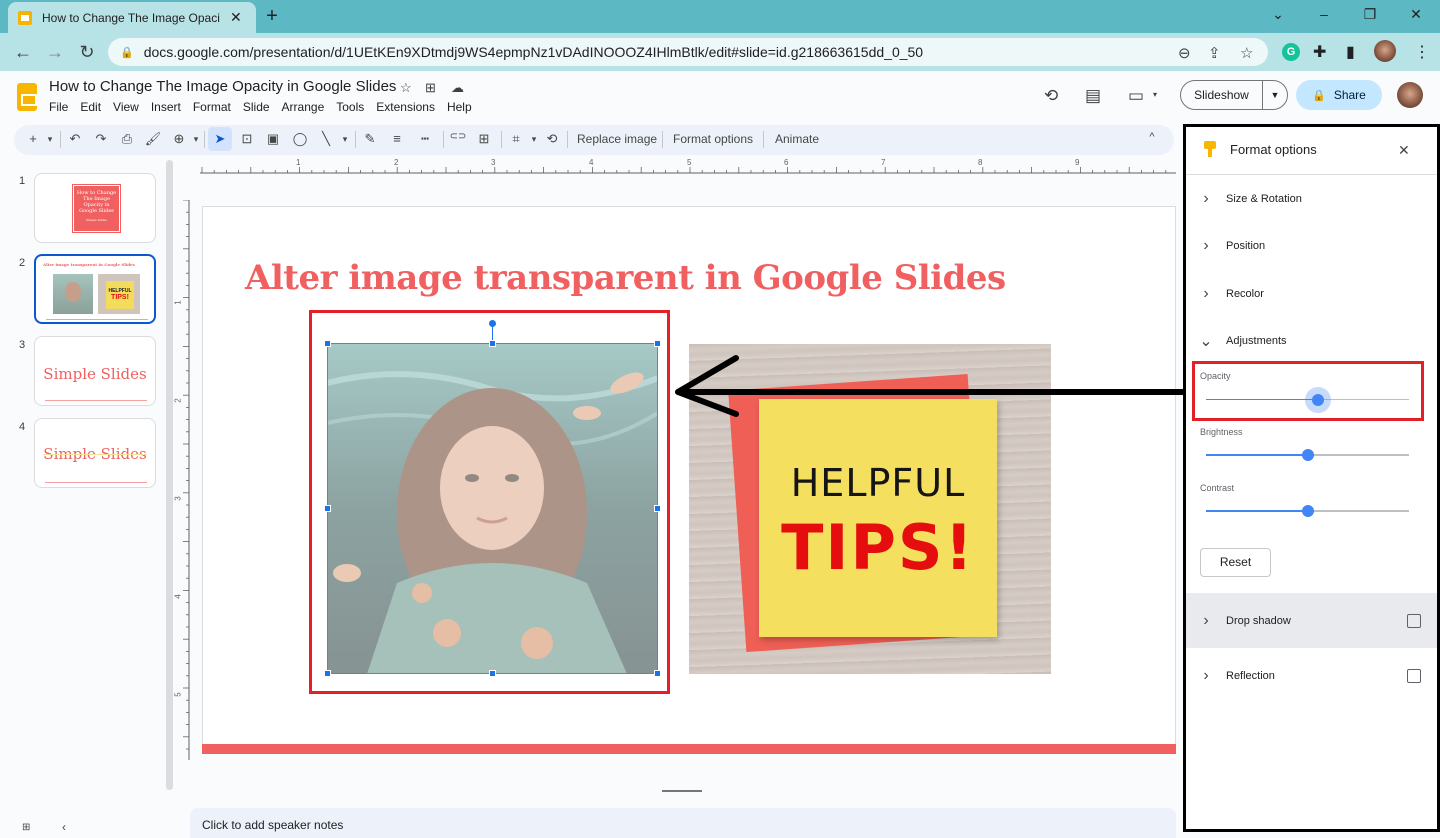  What do you see at coordinates (196, 139) in the screenshot?
I see `zoom-dropdown-icon: ▾` at bounding box center [196, 139].